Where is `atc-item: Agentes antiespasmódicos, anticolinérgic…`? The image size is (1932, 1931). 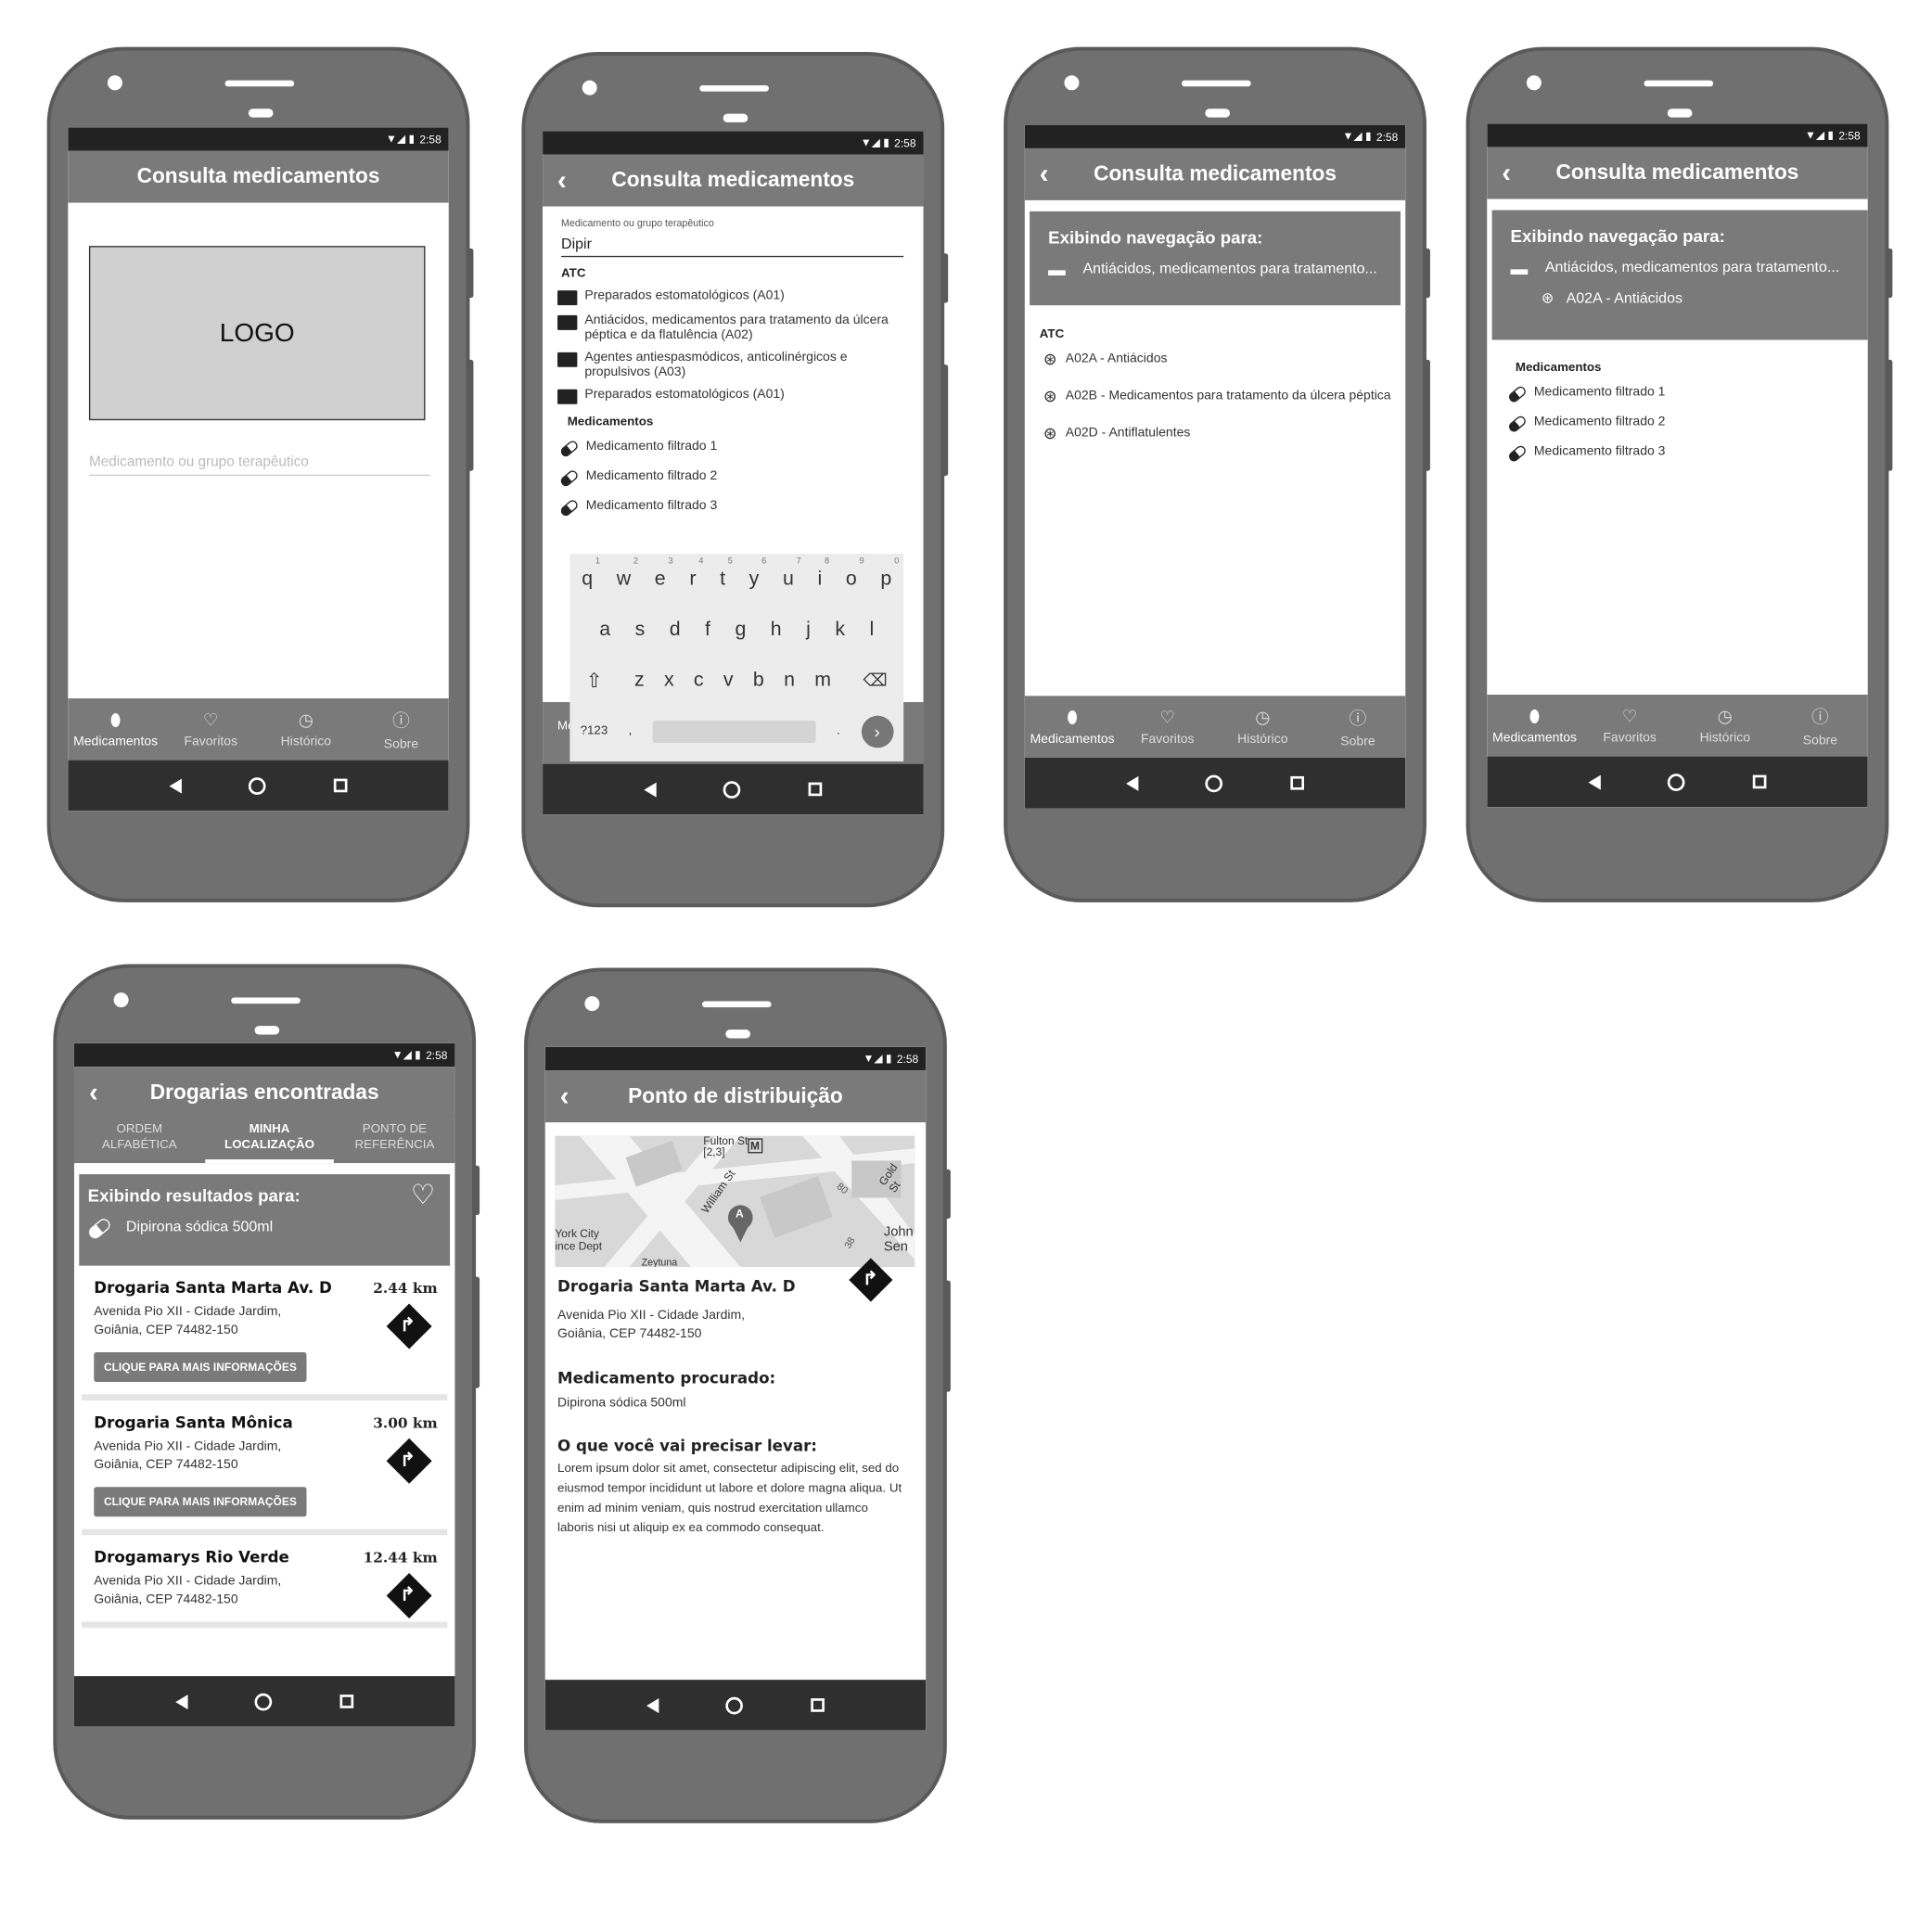
atc-item: Agentes antiespasmódicos, anticolinérgic… is located at coordinates (730, 365).